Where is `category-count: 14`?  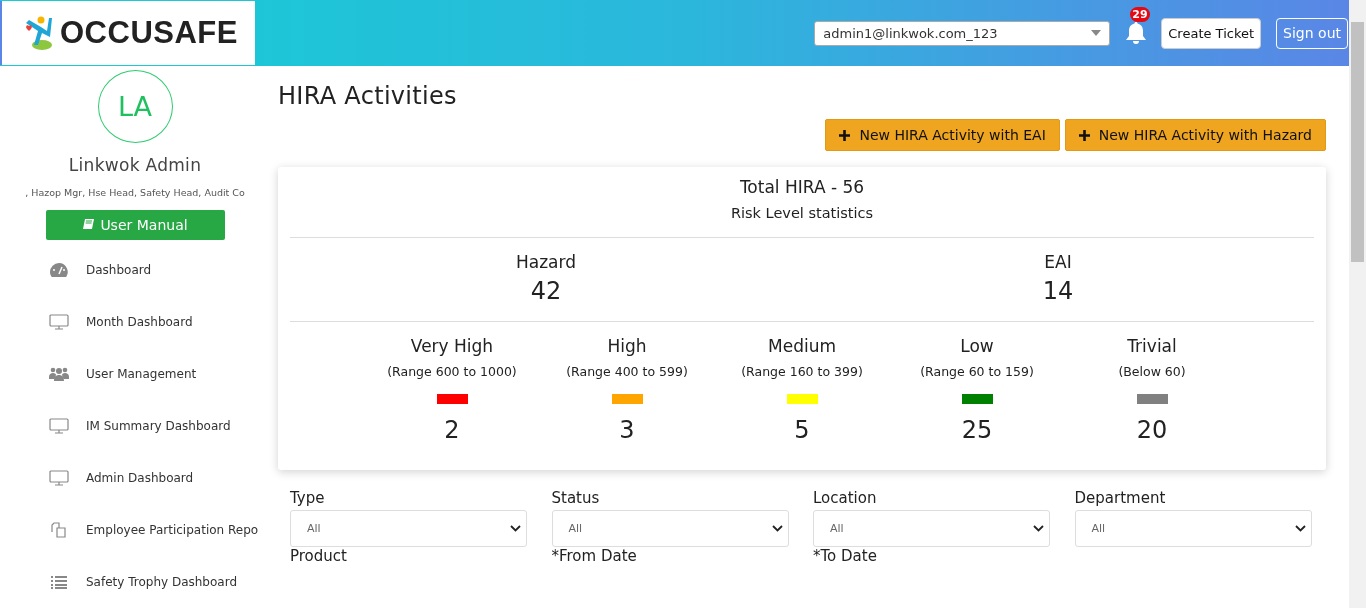
category-count: 14 is located at coordinates (1058, 291).